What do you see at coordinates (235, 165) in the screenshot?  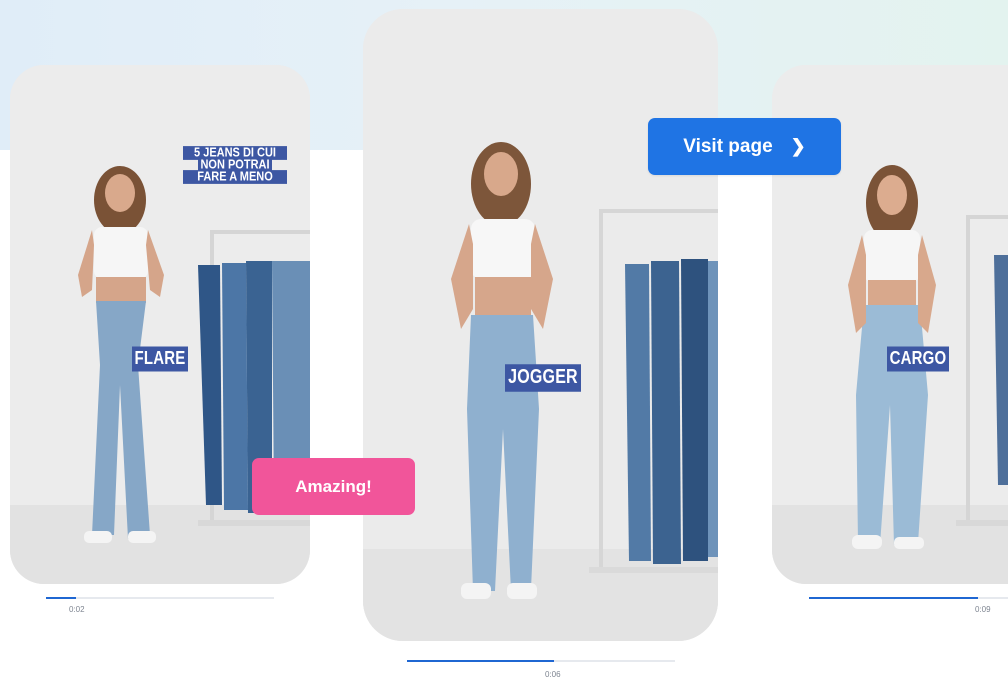 I see `video-title-overlay: 5 JEANS DI CUI NON POTRAI FARE A MENO` at bounding box center [235, 165].